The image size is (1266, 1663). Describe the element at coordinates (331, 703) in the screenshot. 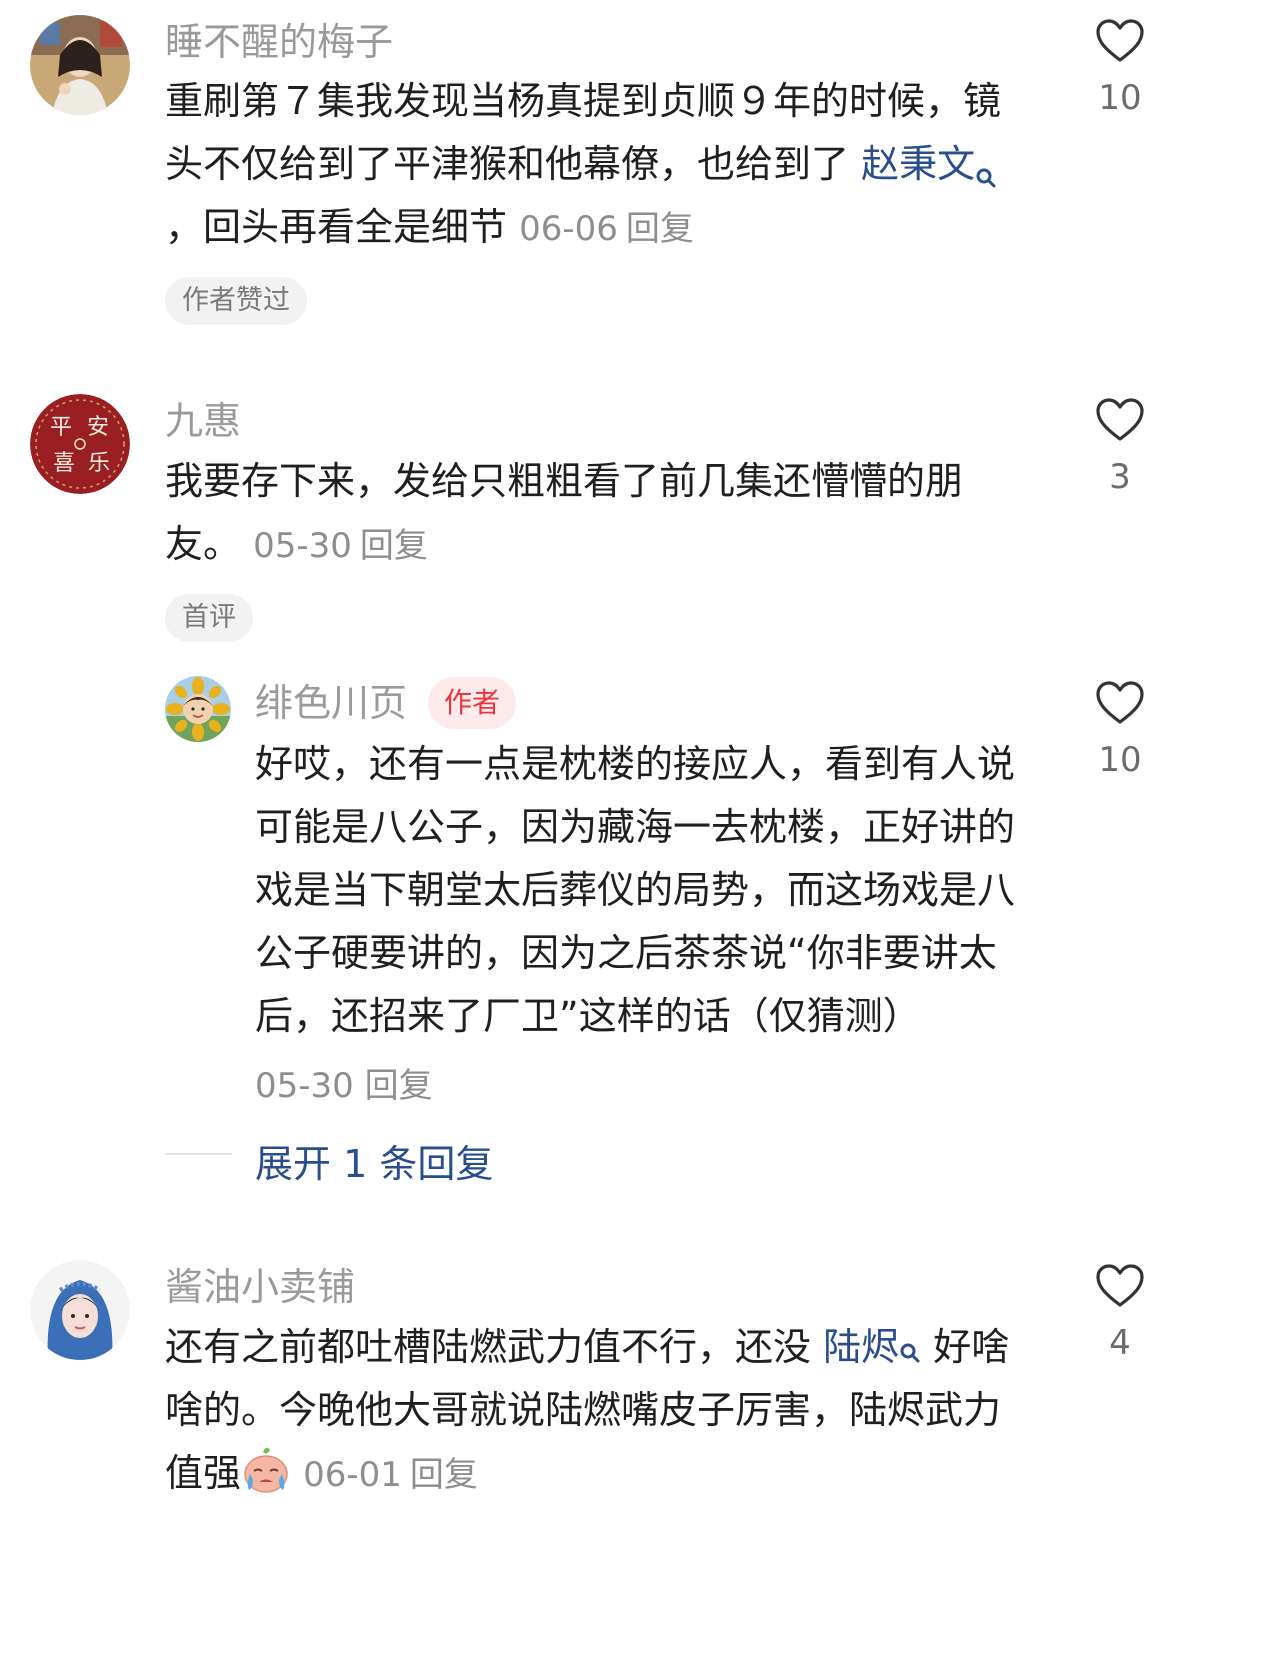

I see `reply-username: 绯色川页` at that location.